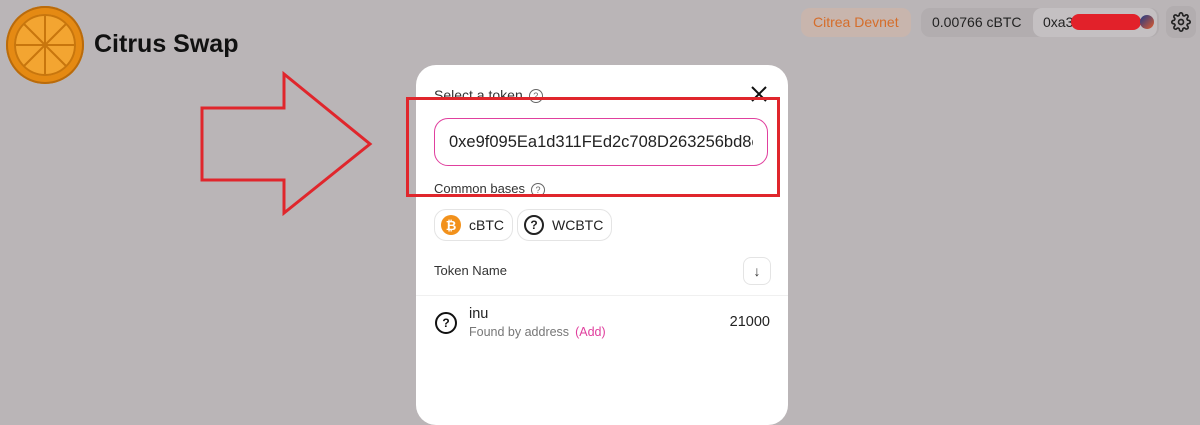 The width and height of the screenshot is (1200, 425). I want to click on common-bases-label: Common bases?, so click(490, 189).